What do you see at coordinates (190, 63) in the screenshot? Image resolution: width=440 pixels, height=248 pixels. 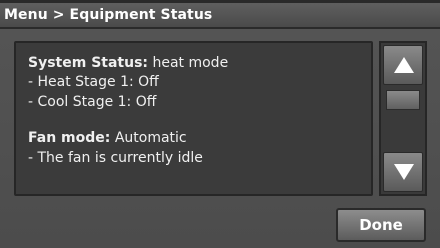 I see `system-status-value: heat mode` at bounding box center [190, 63].